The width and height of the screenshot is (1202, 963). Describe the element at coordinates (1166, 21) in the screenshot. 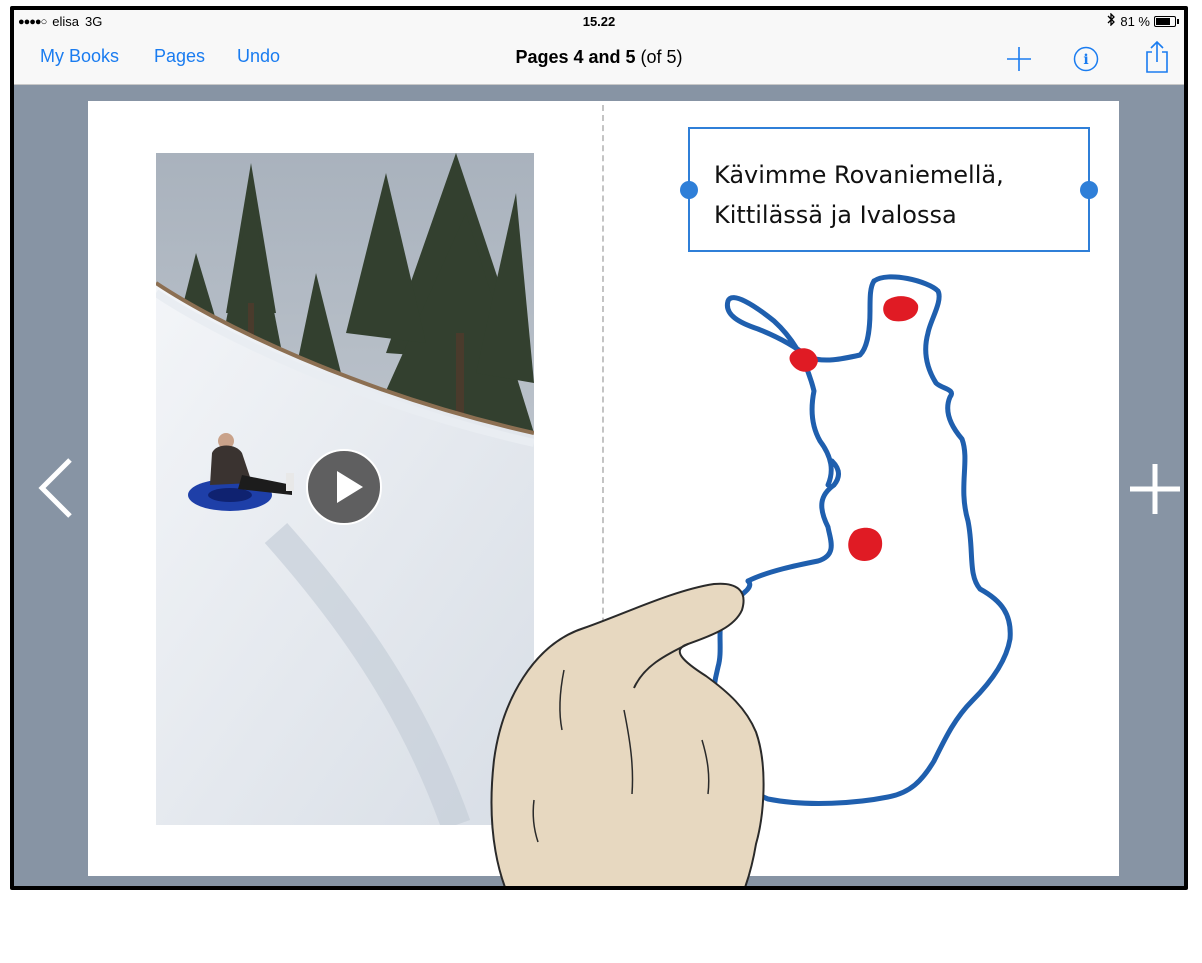

I see `battery-icon` at that location.